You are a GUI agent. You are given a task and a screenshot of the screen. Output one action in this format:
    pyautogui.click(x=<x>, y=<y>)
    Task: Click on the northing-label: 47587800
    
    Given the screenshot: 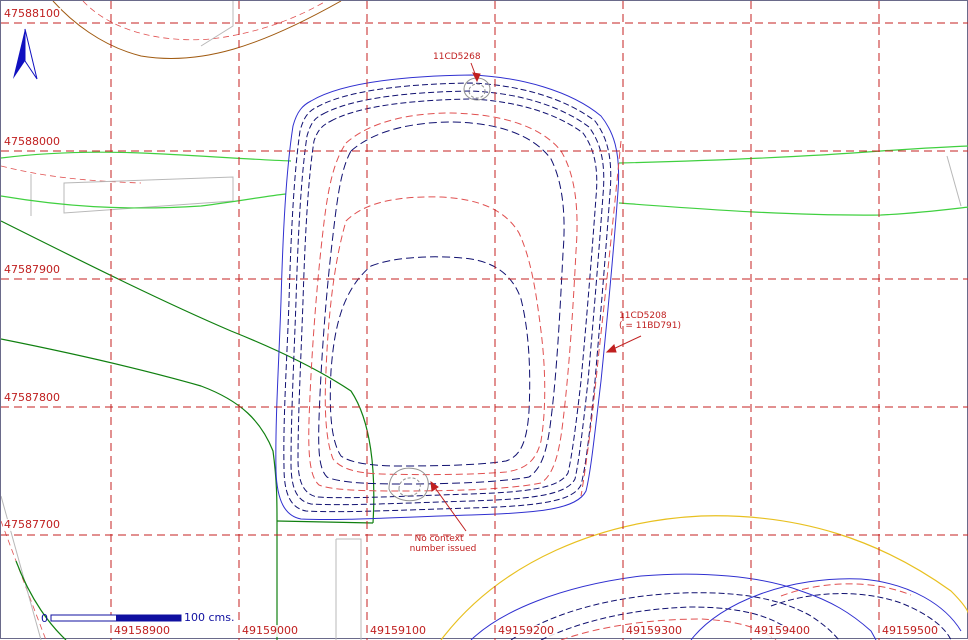 What is the action you would take?
    pyautogui.click(x=32, y=397)
    